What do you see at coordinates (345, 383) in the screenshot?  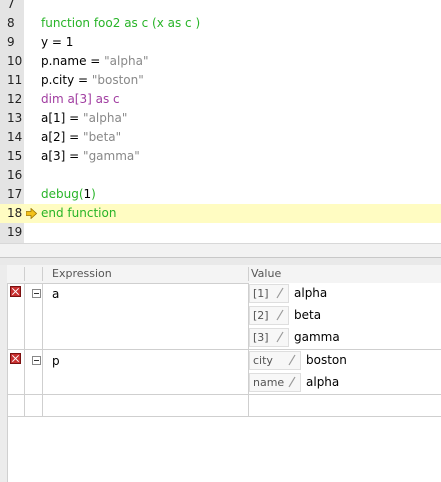 I see `watch-child-row: name alpha` at bounding box center [345, 383].